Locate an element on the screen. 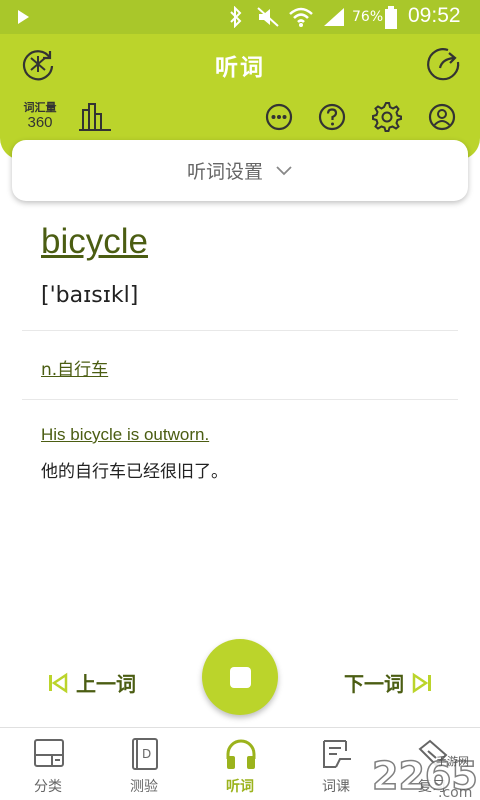 Image resolution: width=480 pixels, height=800 pixels. word-meaning: n.自行车 is located at coordinates (74, 367).